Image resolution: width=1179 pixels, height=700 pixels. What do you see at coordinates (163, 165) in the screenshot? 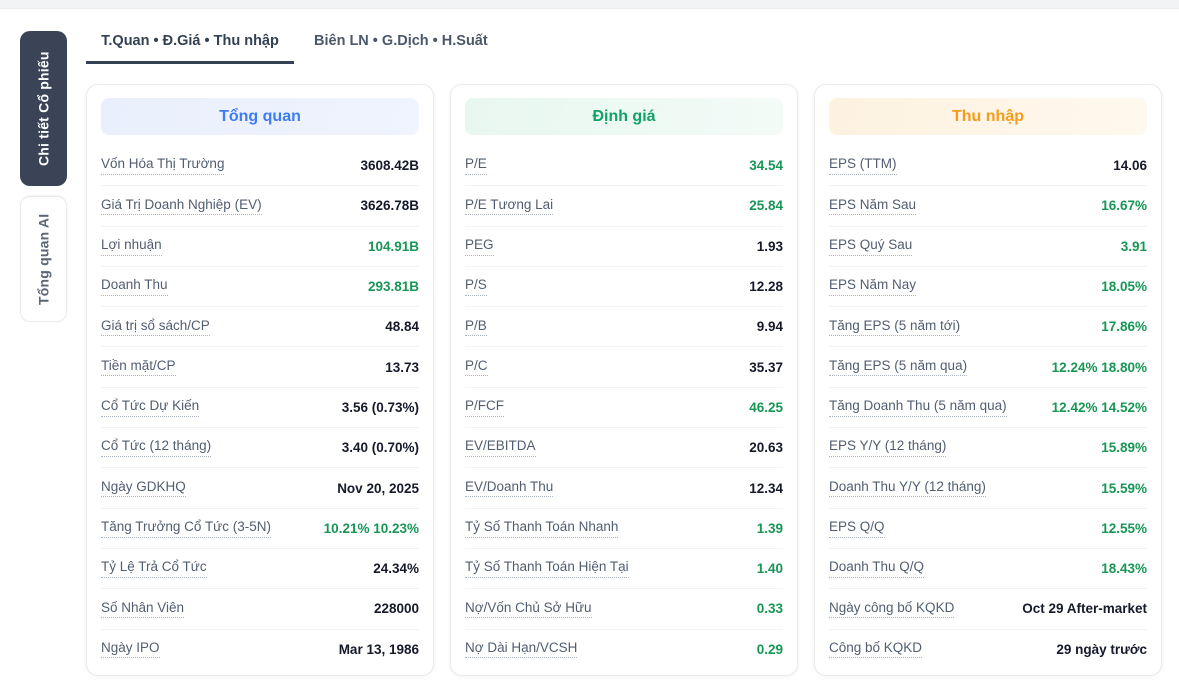
I see `metric-label: Vốn Hóa Thị Trường` at bounding box center [163, 165].